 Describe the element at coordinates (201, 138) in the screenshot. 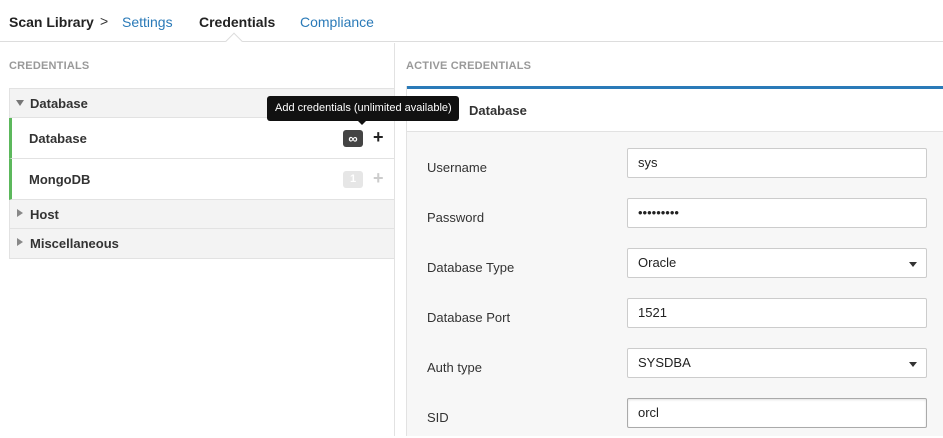

I see `credential-type-database: Database ∞ +` at that location.